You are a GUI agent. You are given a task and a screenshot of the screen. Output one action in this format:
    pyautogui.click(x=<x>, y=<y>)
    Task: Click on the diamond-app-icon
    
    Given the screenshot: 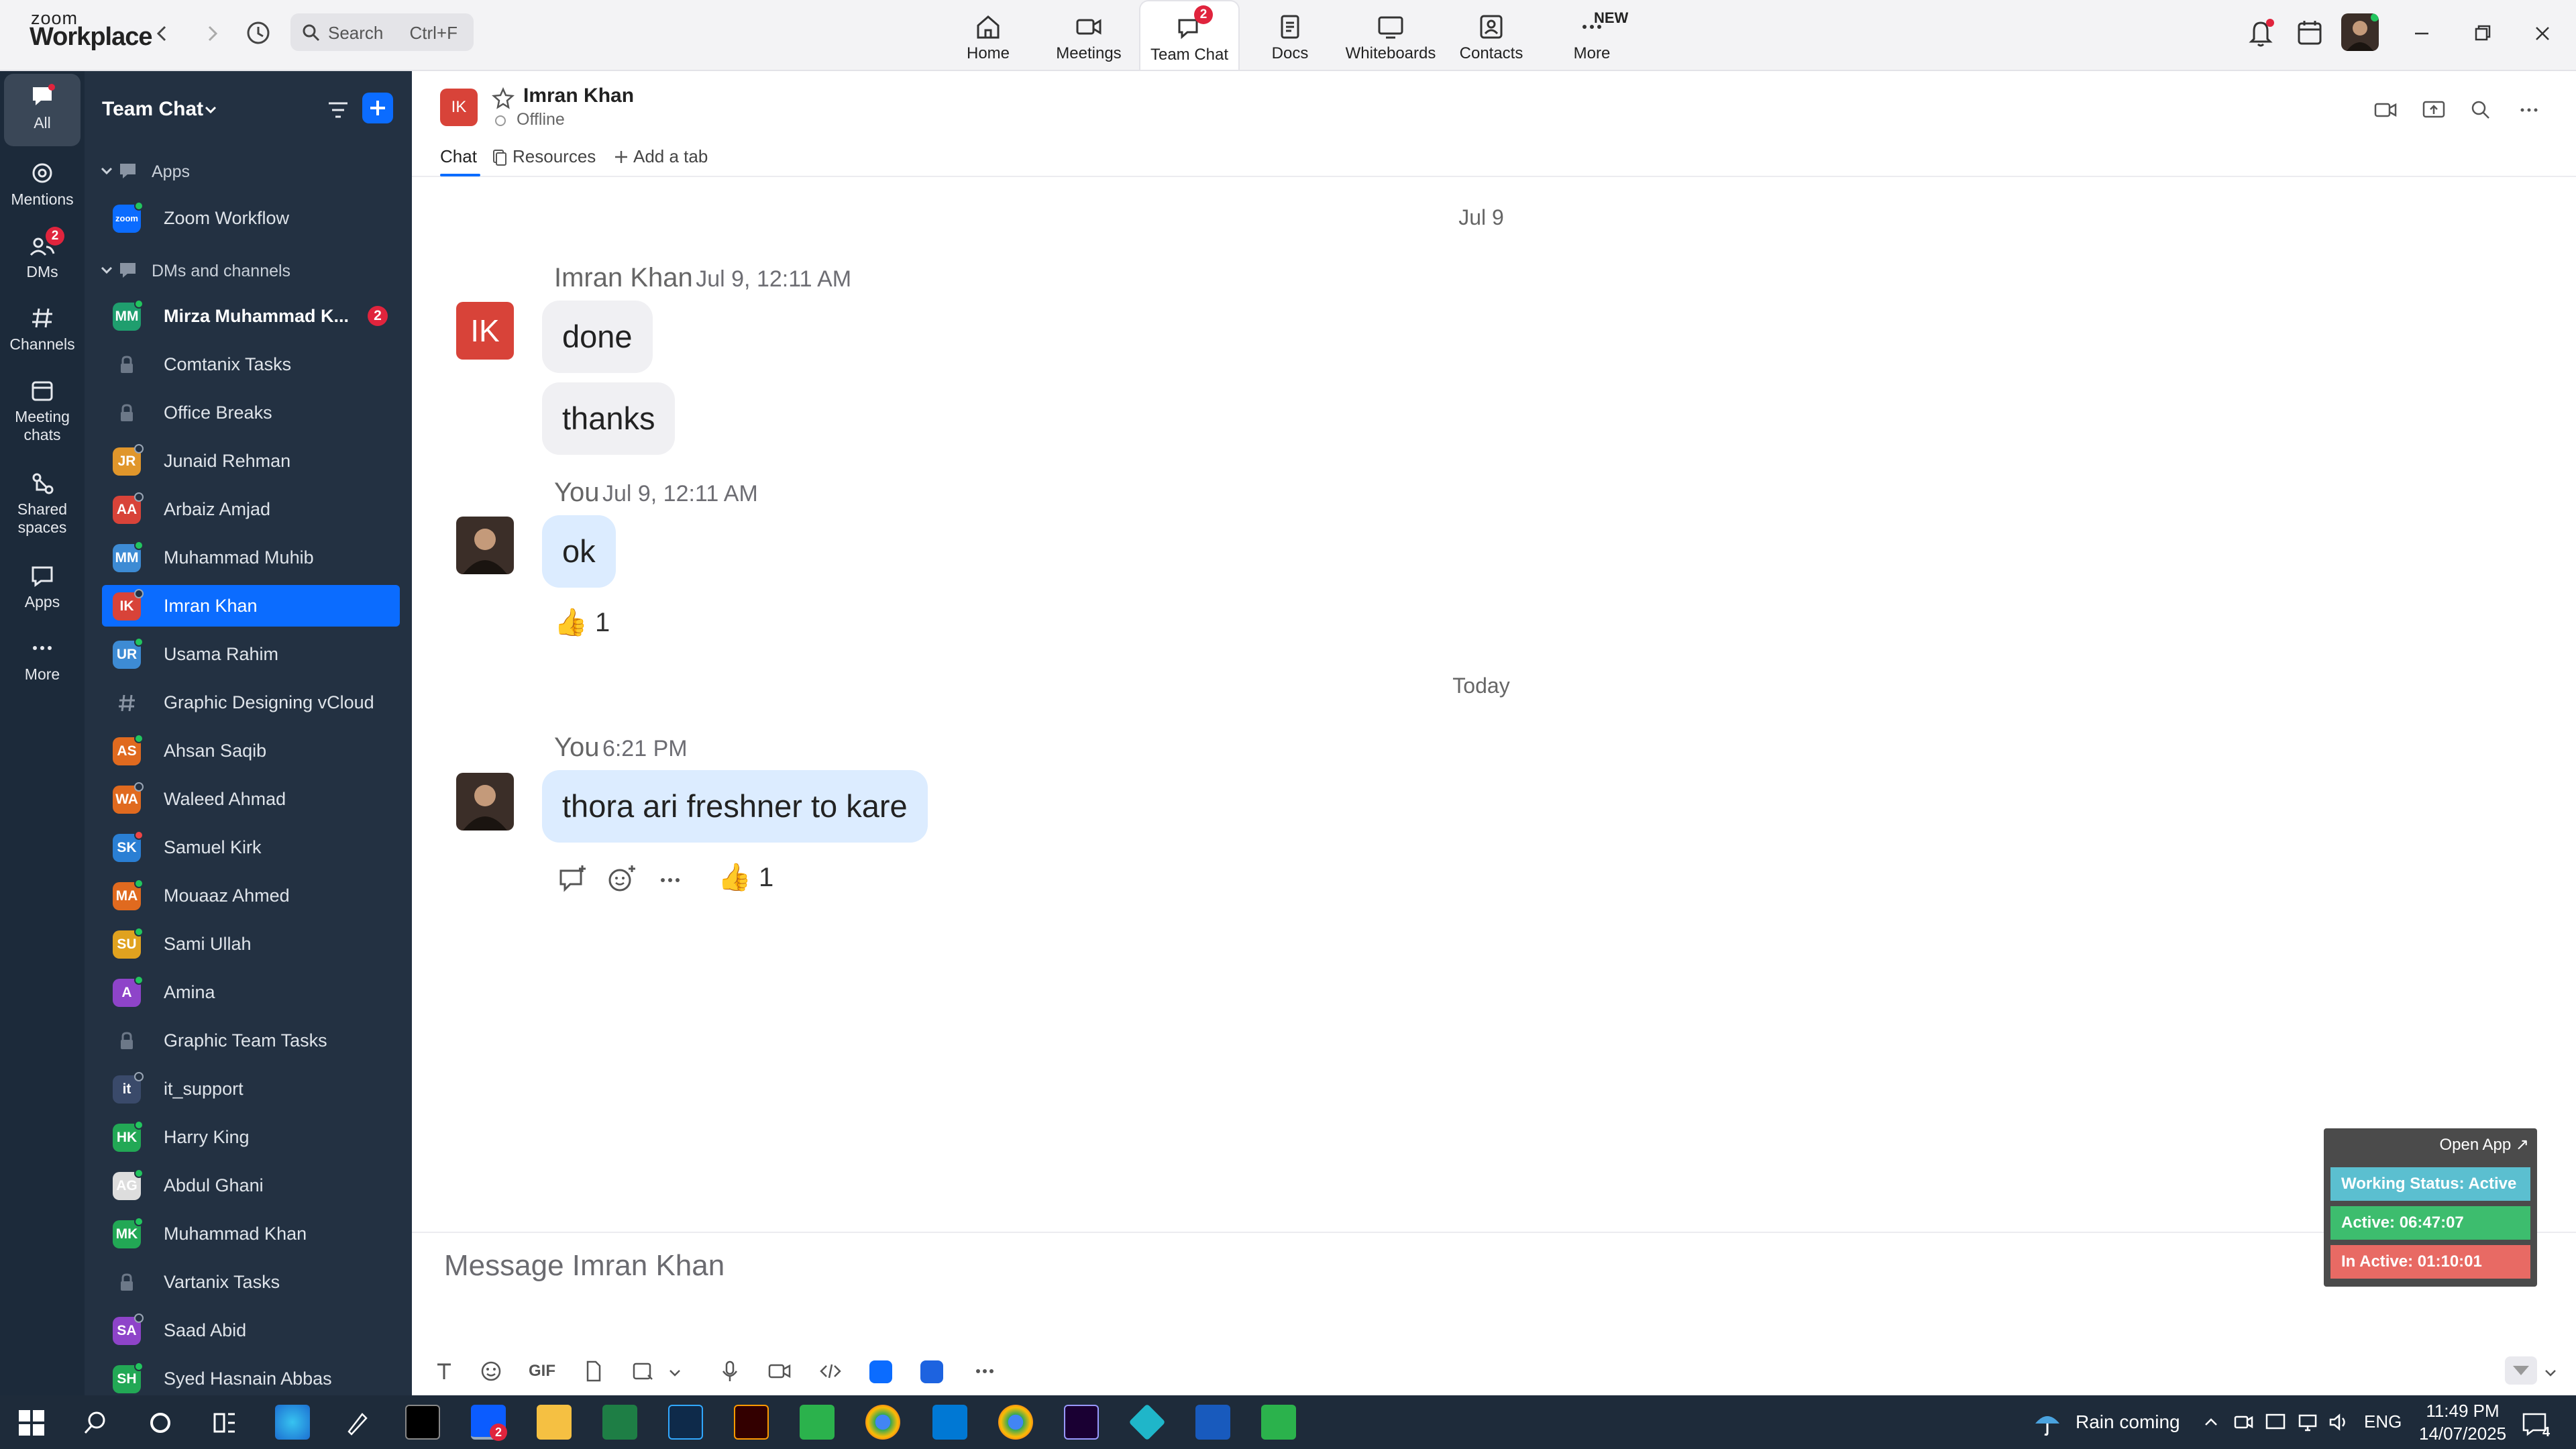 What is the action you would take?
    pyautogui.click(x=1147, y=1422)
    